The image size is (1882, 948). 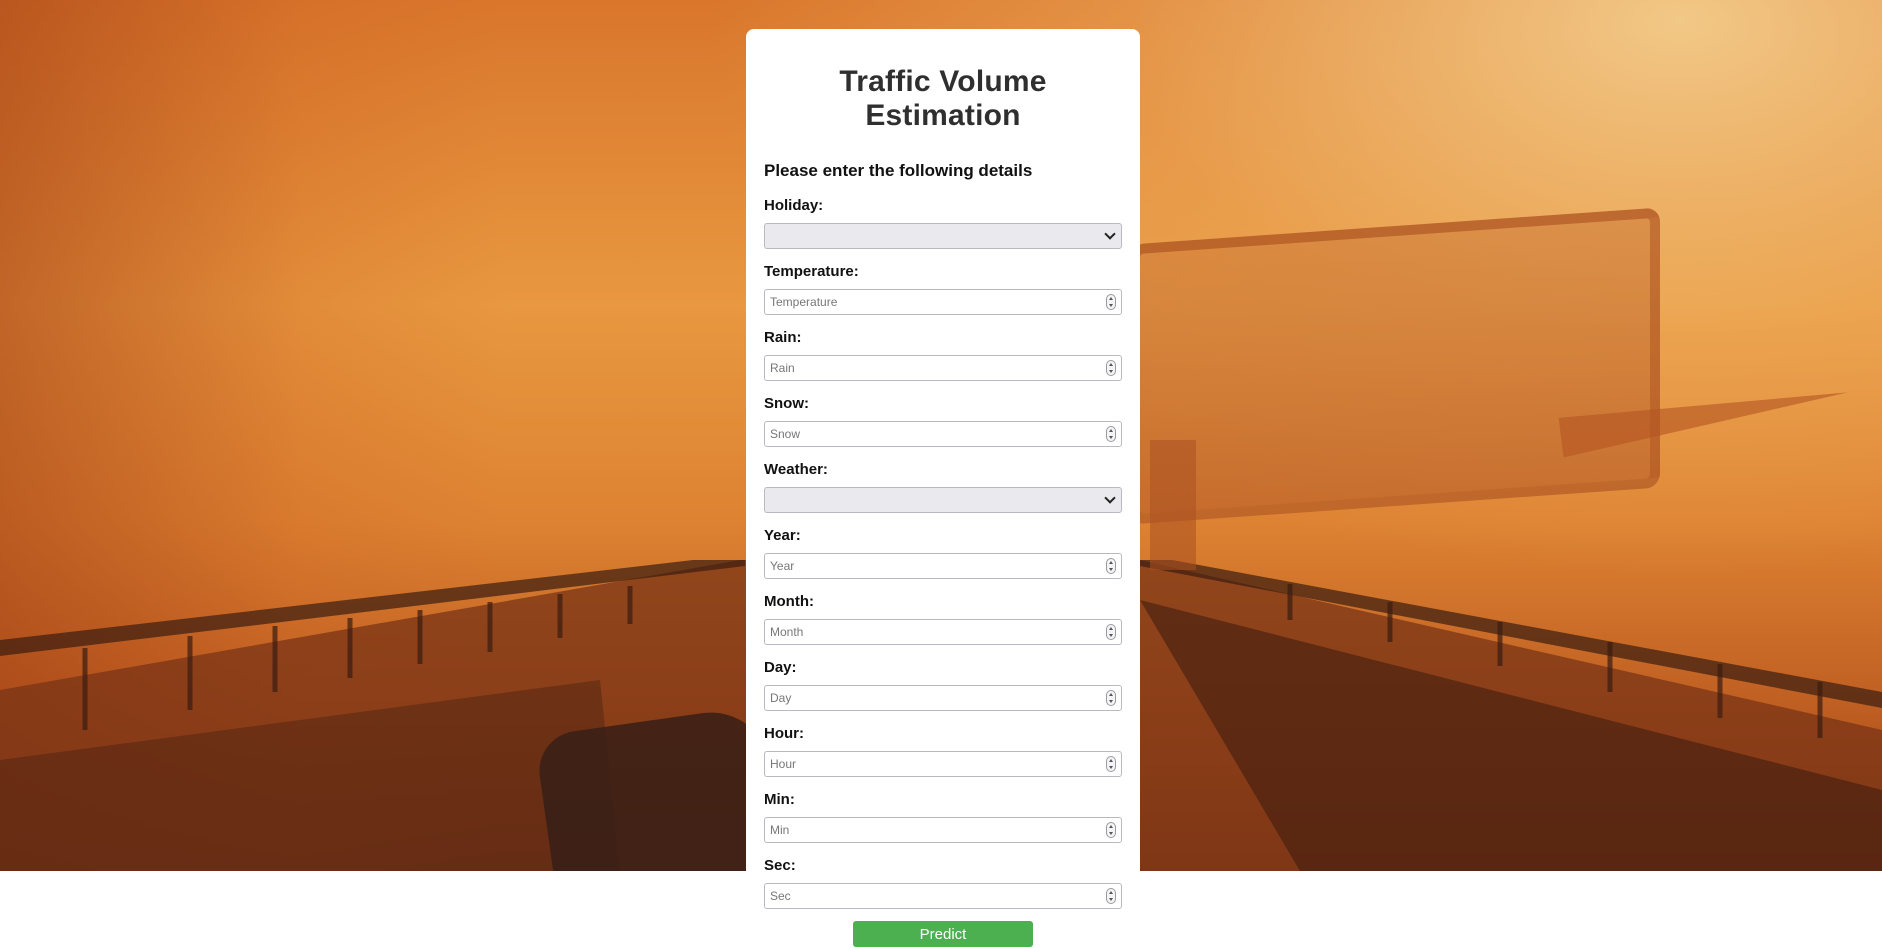 I want to click on hour-input, so click(x=932, y=764).